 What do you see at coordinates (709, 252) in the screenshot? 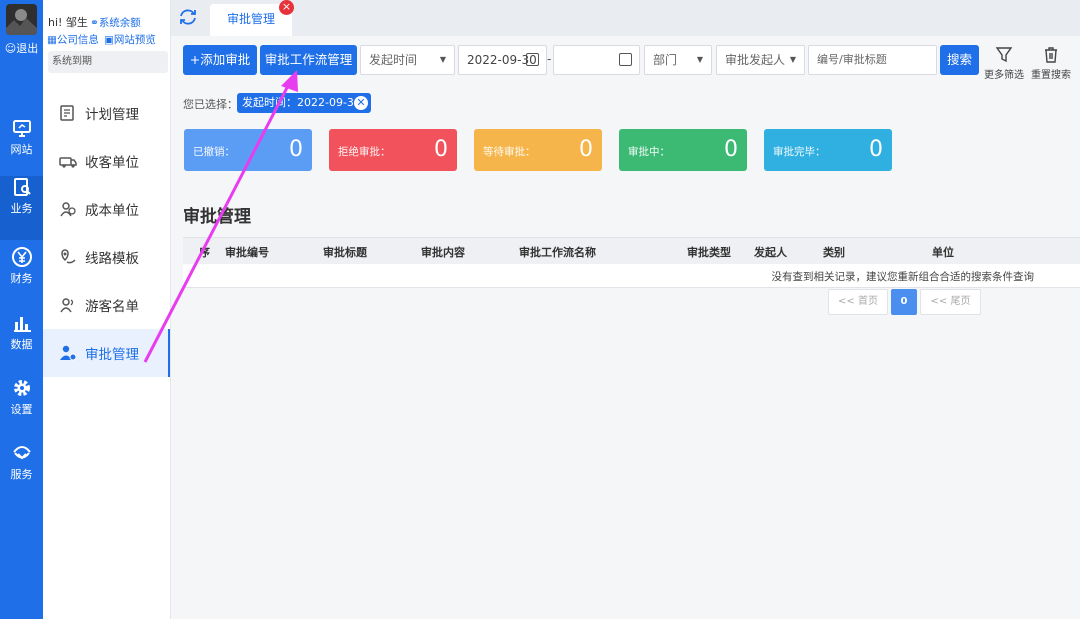
I see `column-header: 审批类型` at bounding box center [709, 252].